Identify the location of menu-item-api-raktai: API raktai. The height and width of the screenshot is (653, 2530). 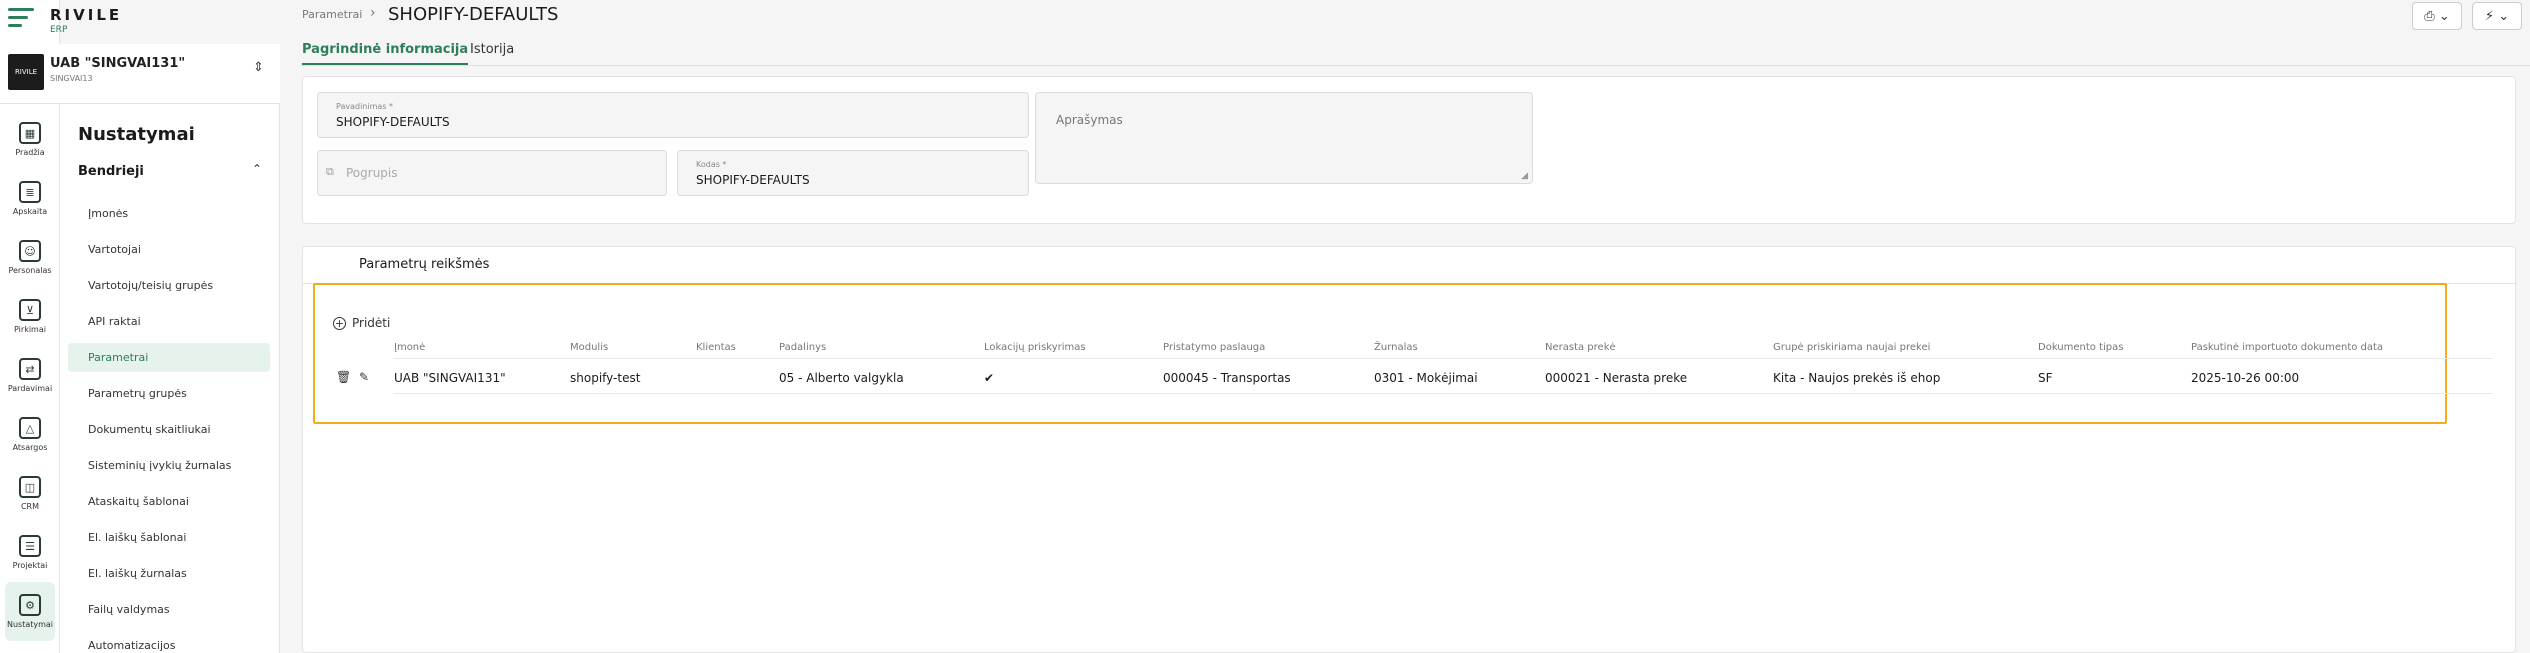
(169, 321).